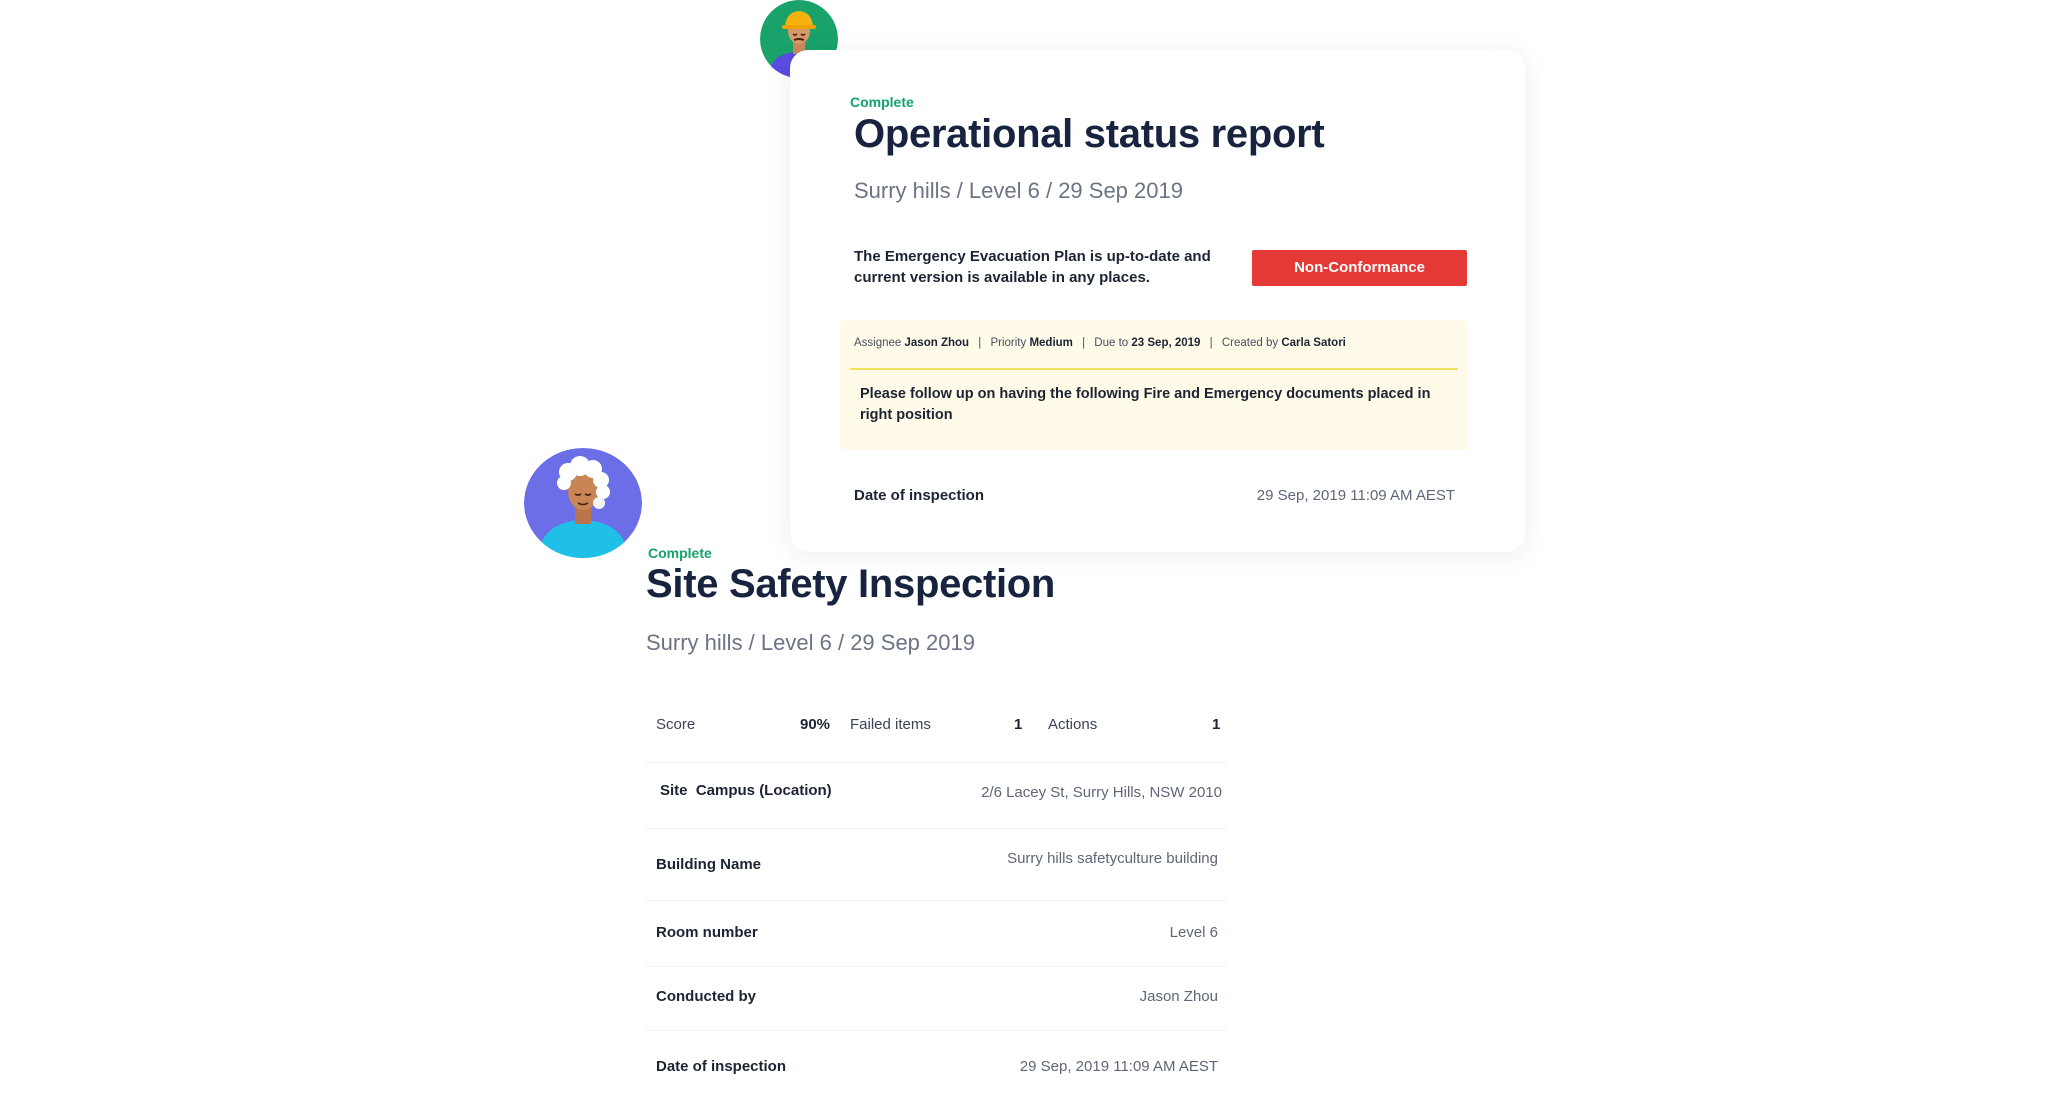 Image resolution: width=2048 pixels, height=1109 pixels. What do you see at coordinates (1018, 724) in the screenshot?
I see `failed-items-value: 1` at bounding box center [1018, 724].